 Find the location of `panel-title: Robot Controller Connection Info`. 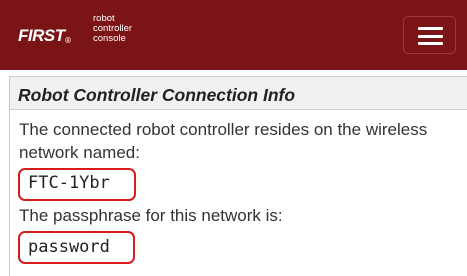

panel-title: Robot Controller Connection Info is located at coordinates (157, 95).